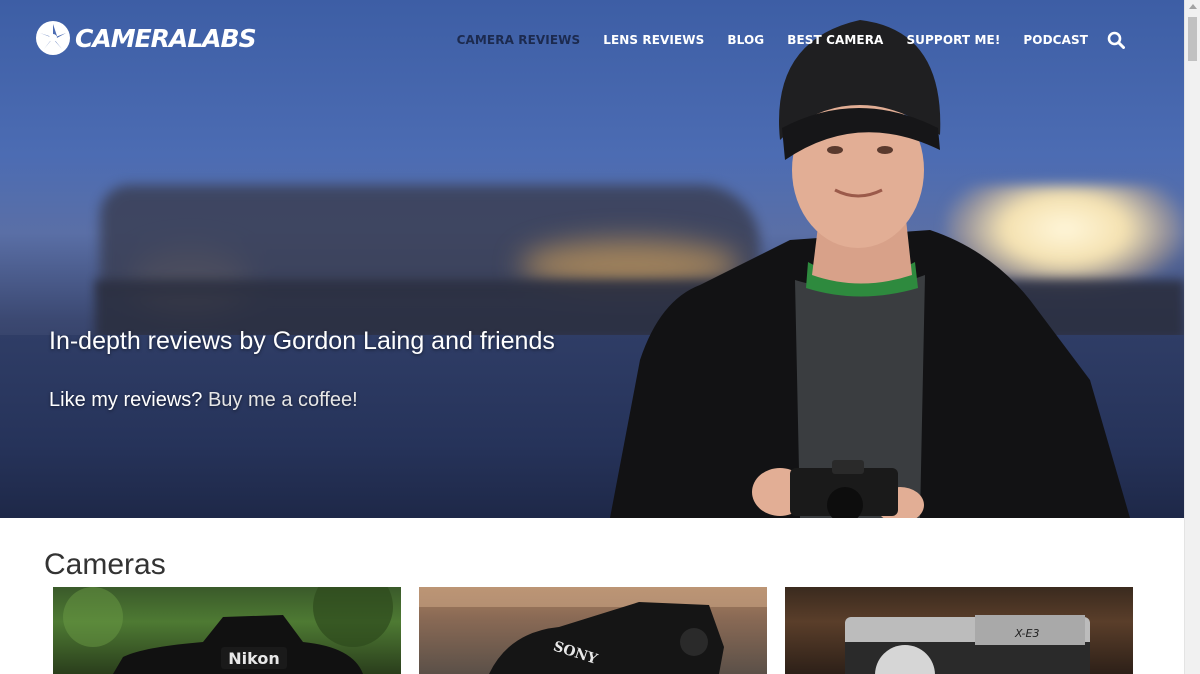  What do you see at coordinates (253, 658) in the screenshot?
I see `nikon-brand-text: Nikon` at bounding box center [253, 658].